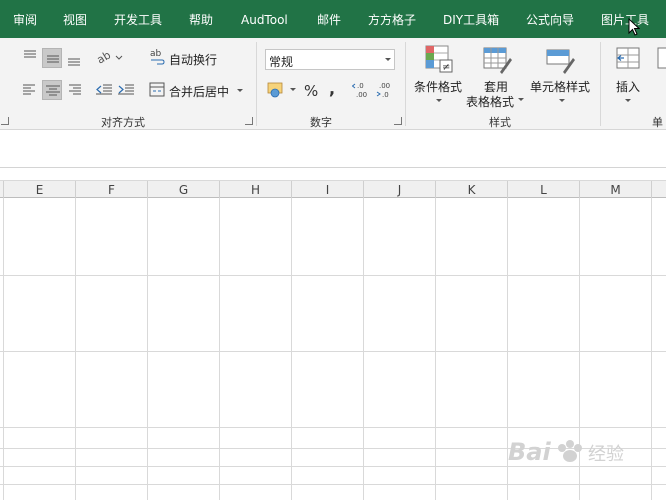 The image size is (666, 500). What do you see at coordinates (661, 58) in the screenshot?
I see `delete-cells-icon` at bounding box center [661, 58].